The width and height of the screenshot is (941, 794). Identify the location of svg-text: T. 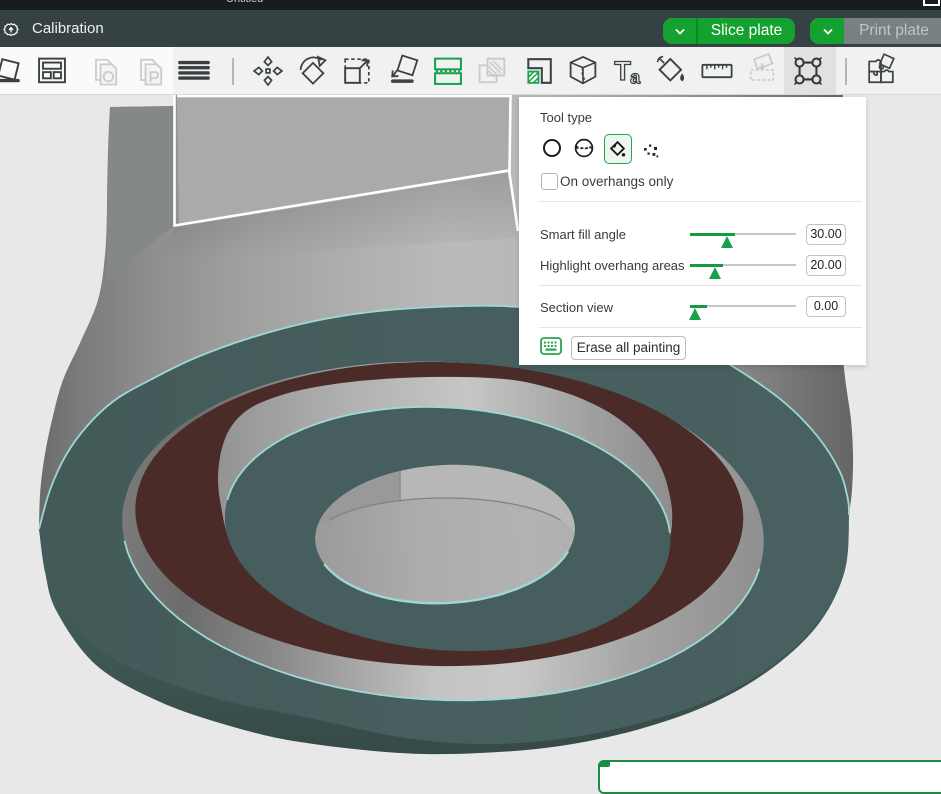
(622, 71).